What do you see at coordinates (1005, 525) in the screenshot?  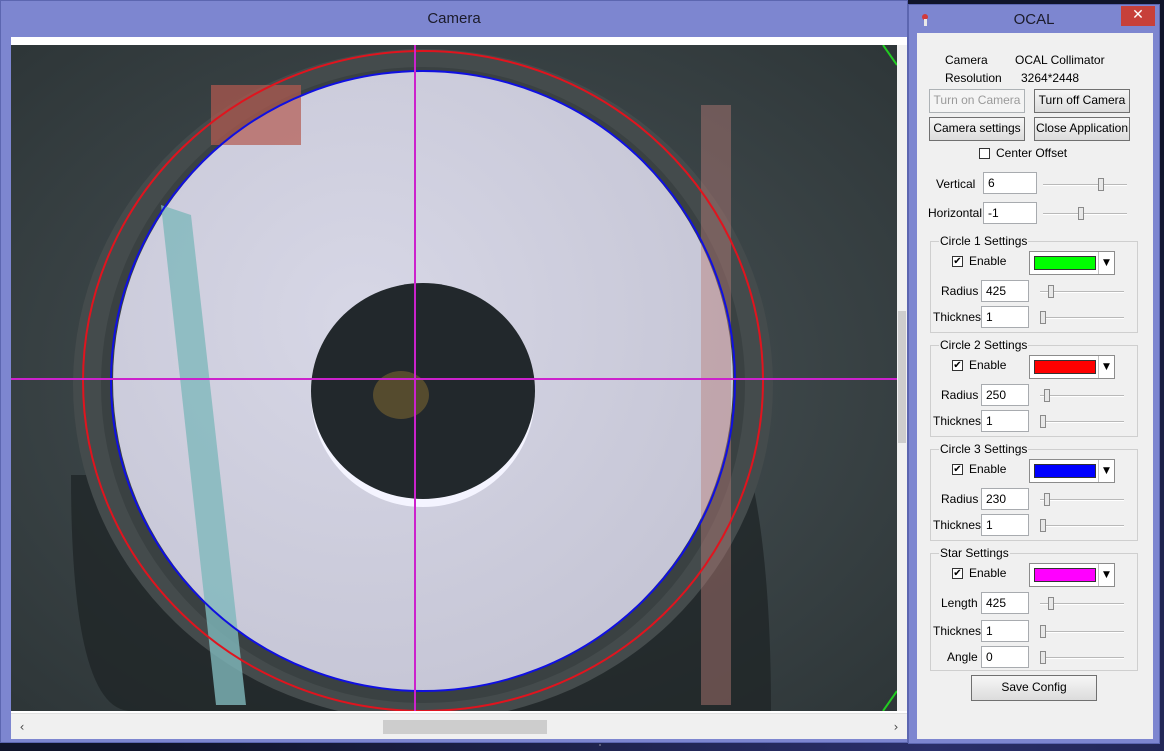 I see `circle3-thickness-input: 1` at bounding box center [1005, 525].